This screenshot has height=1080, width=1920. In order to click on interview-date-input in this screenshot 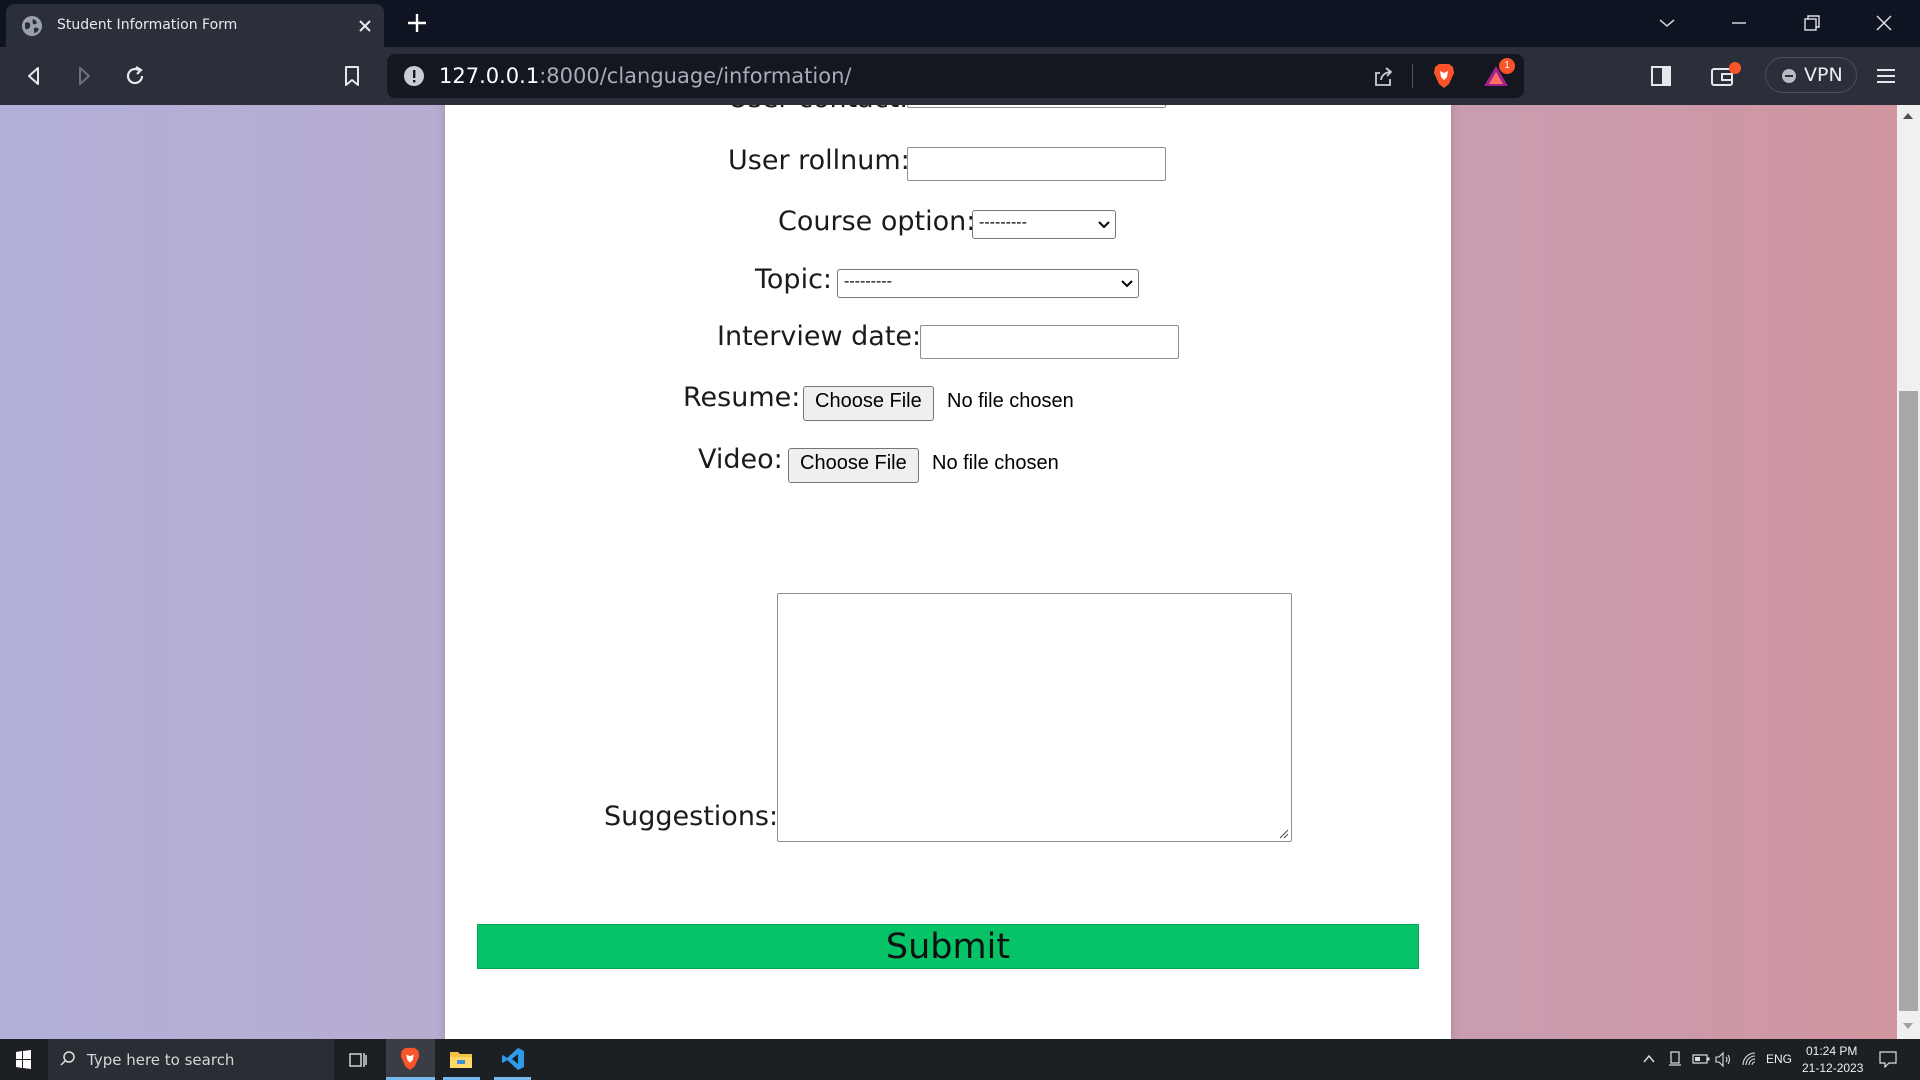, I will do `click(1049, 342)`.